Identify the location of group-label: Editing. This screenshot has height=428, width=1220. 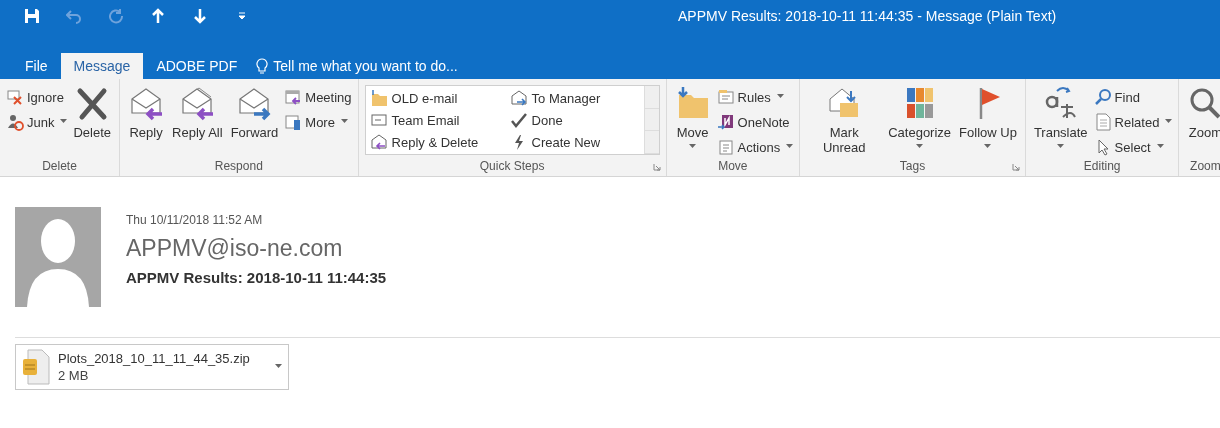
(1102, 166).